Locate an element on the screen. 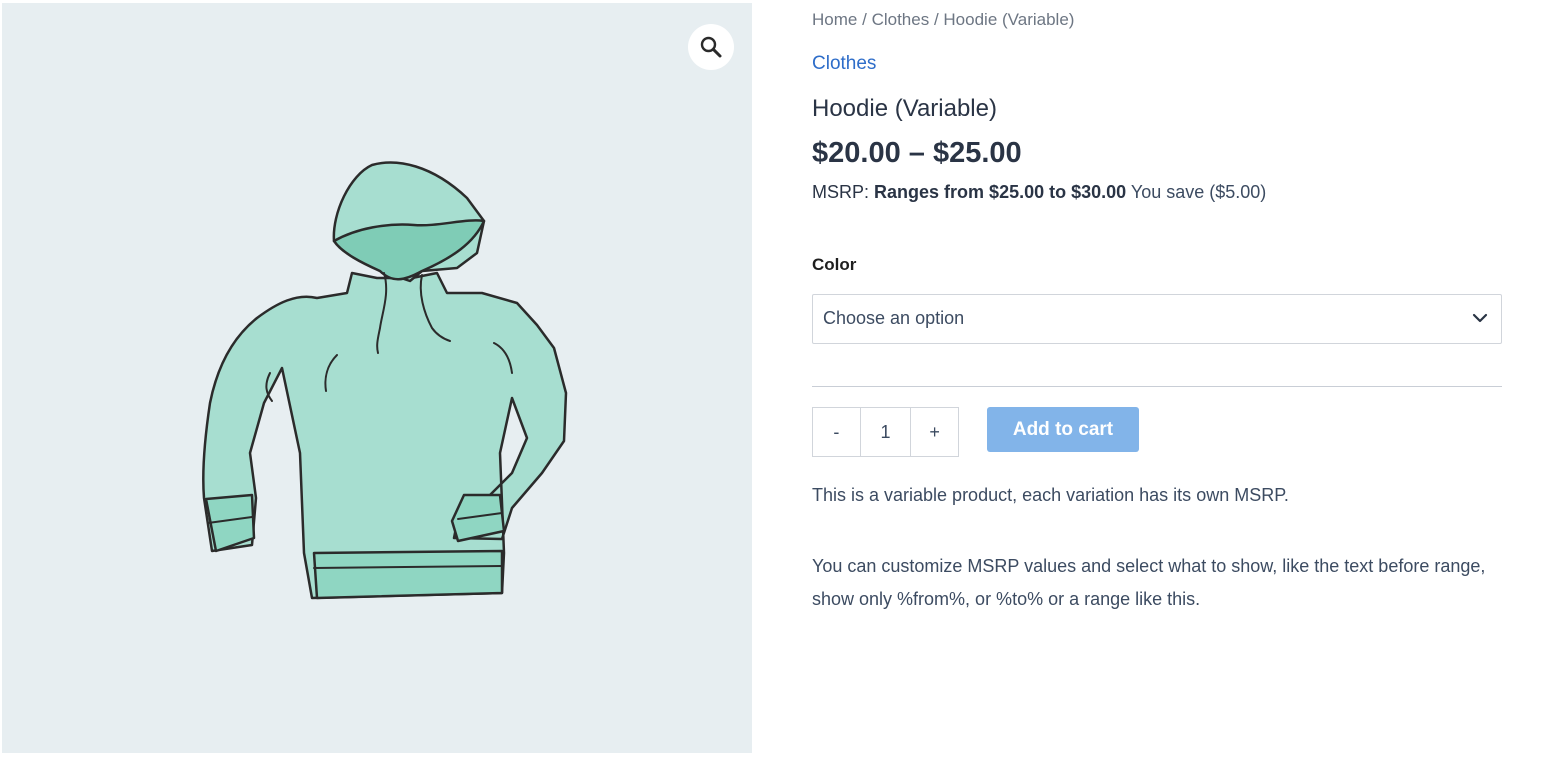 The image size is (1553, 767). color-select: Choose an option is located at coordinates (1157, 319).